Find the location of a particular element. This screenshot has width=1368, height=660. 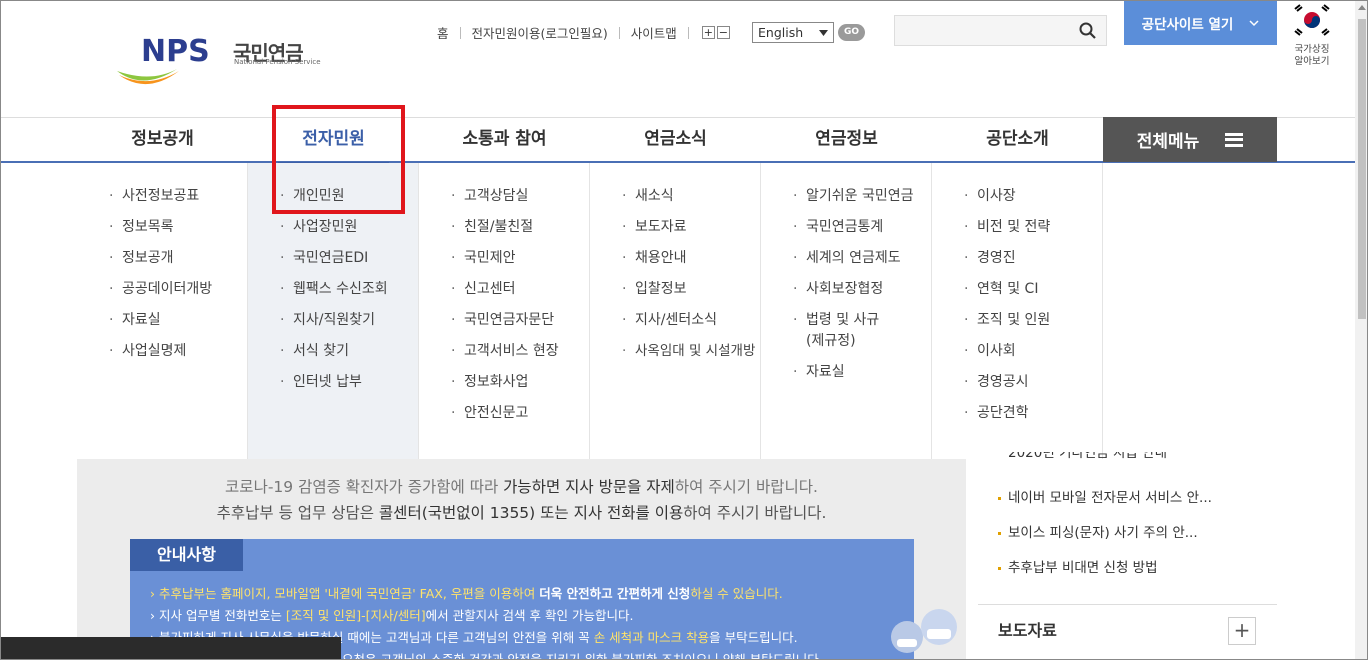

list-item: 추후납부 비대면 신청 방법 is located at coordinates (1105, 568).